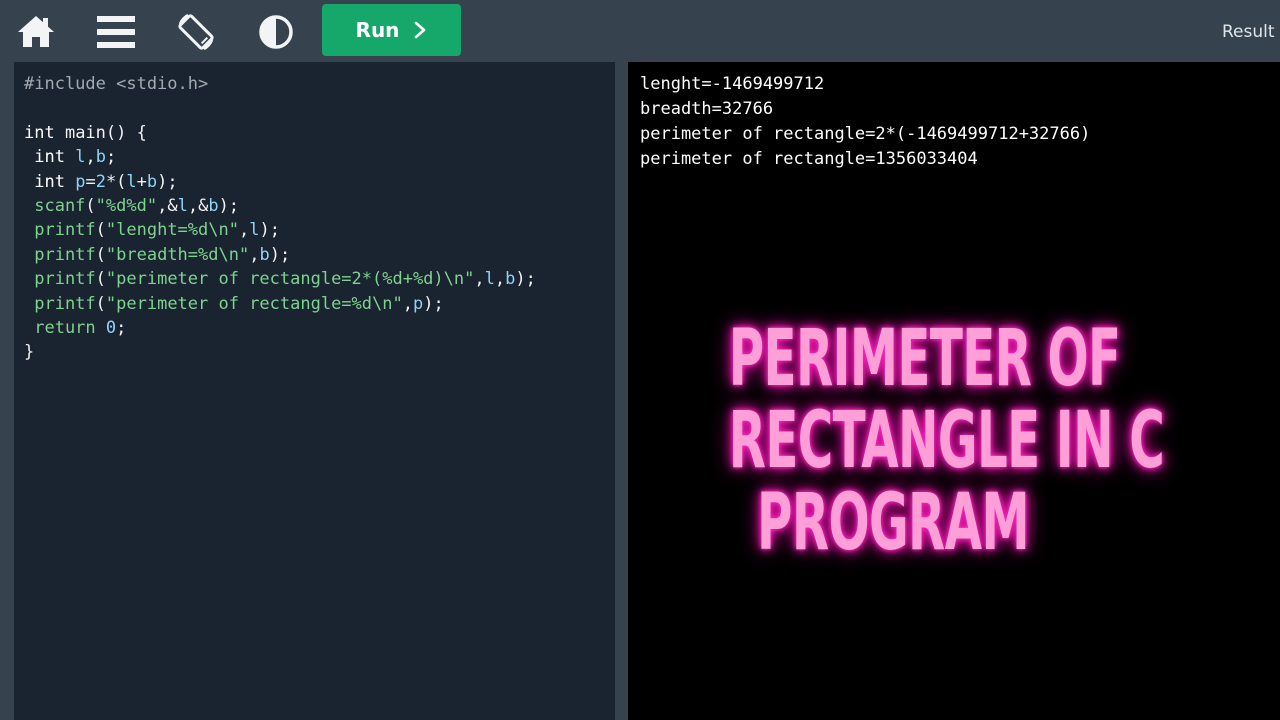  What do you see at coordinates (65, 327) in the screenshot?
I see `code-token: return` at bounding box center [65, 327].